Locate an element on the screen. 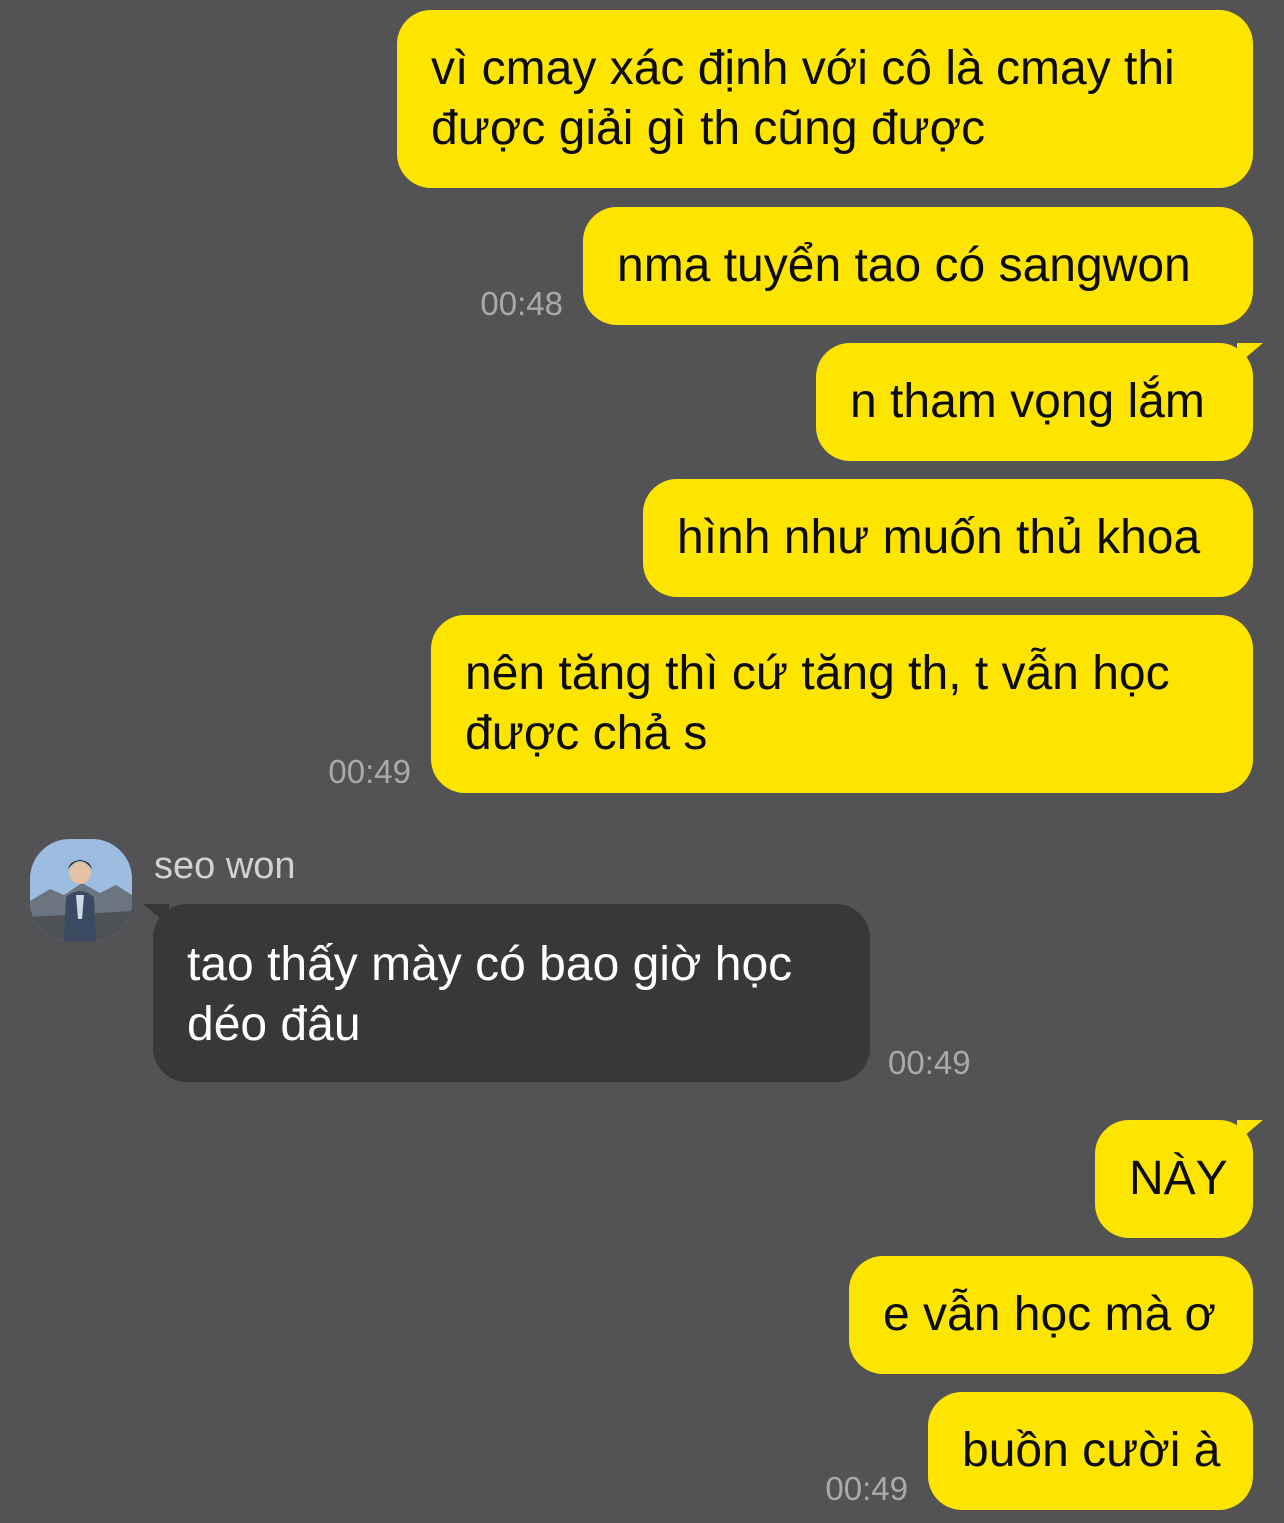 Image resolution: width=1284 pixels, height=1523 pixels. message-bubble-sent: nma tuyển tao có sangwon is located at coordinates (918, 266).